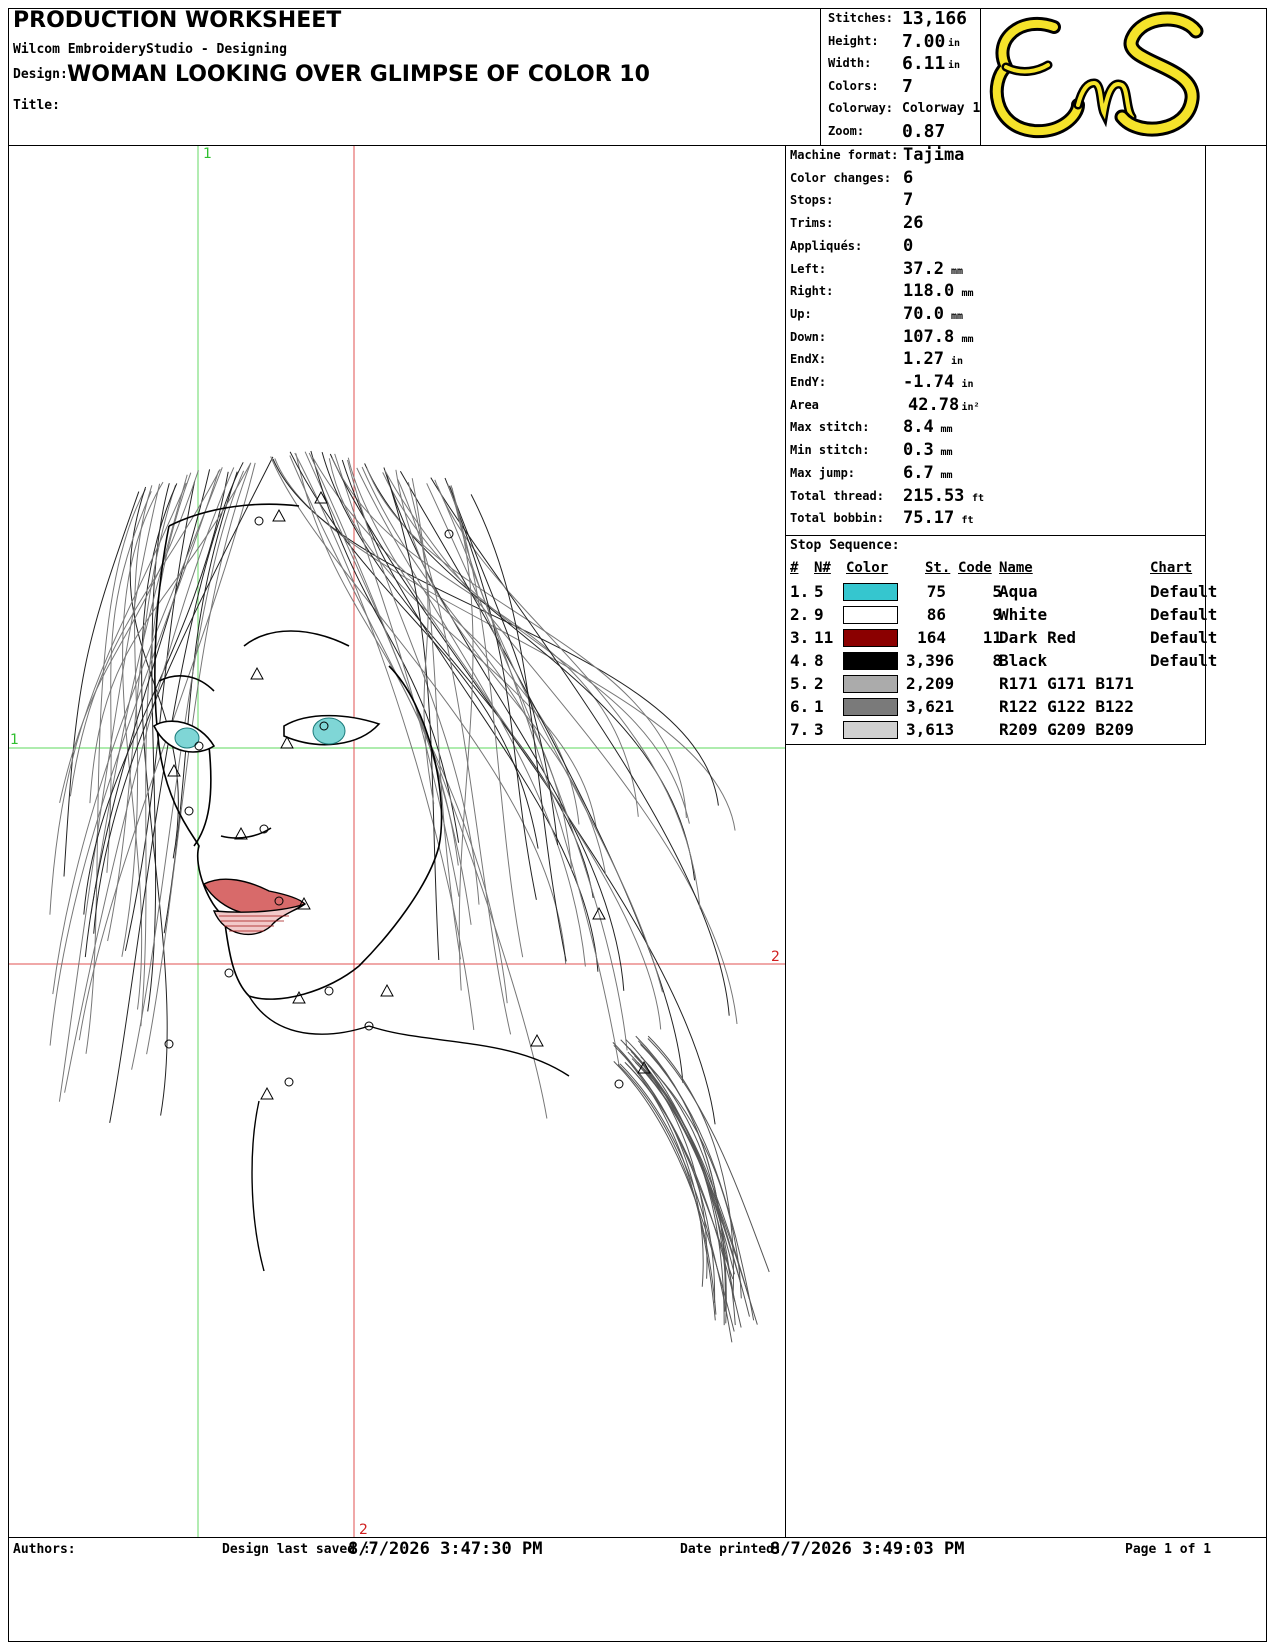  What do you see at coordinates (150, 49) in the screenshot?
I see `software-name: Wilcom EmbroideryStudio - Designing` at bounding box center [150, 49].